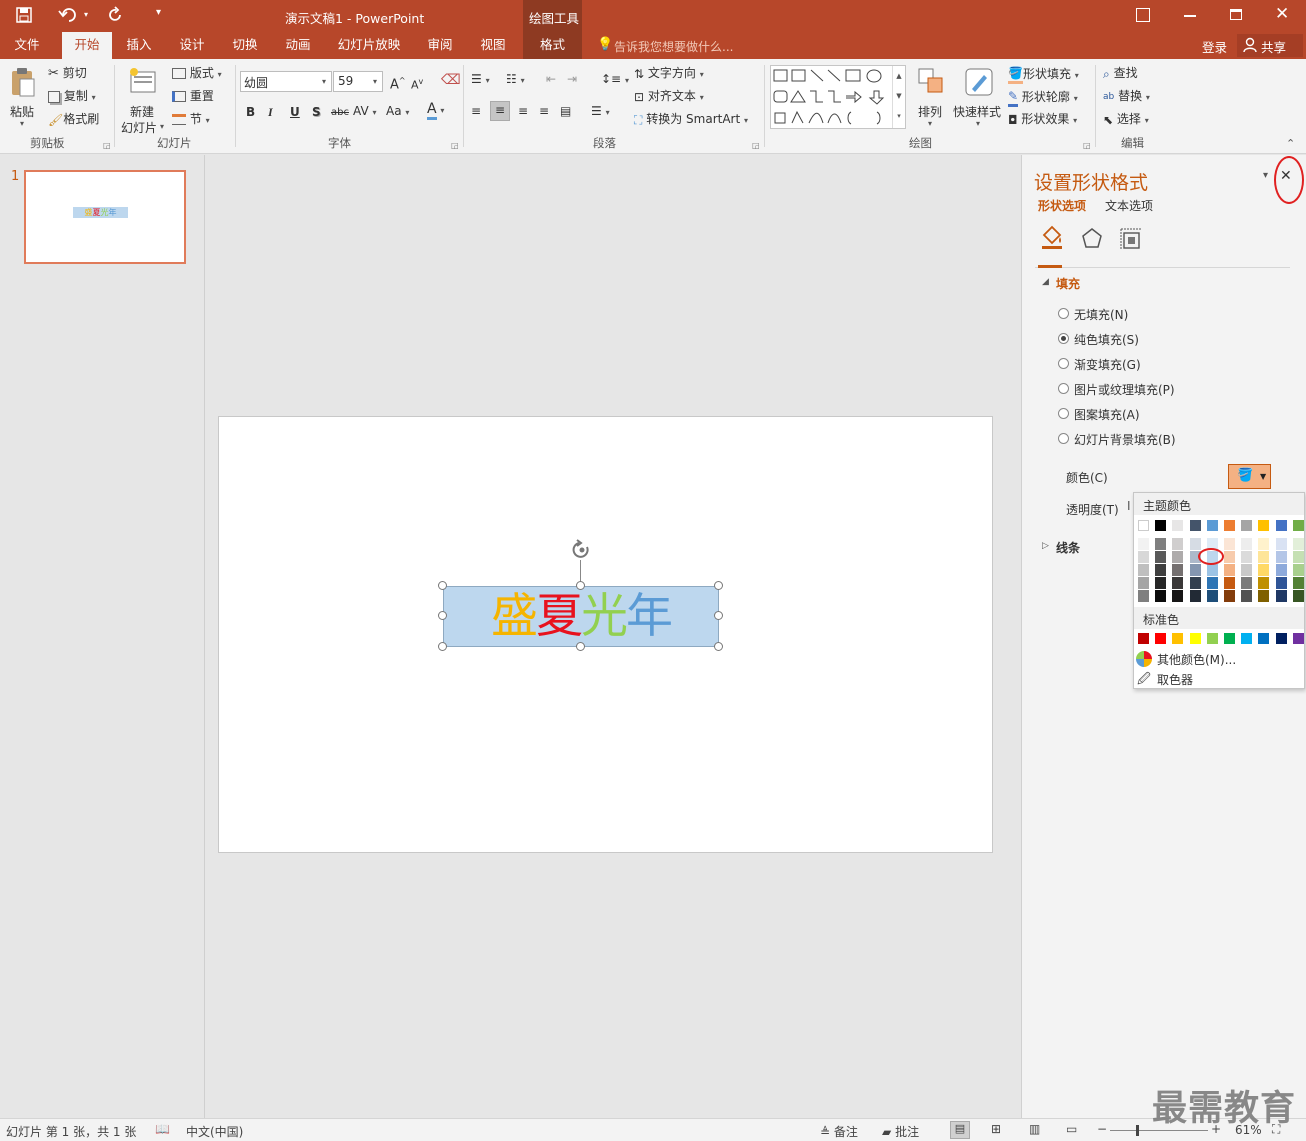 Image resolution: width=1306 pixels, height=1141 pixels. What do you see at coordinates (1120, 73) in the screenshot?
I see `find-button: ⌕ 查找` at bounding box center [1120, 73].